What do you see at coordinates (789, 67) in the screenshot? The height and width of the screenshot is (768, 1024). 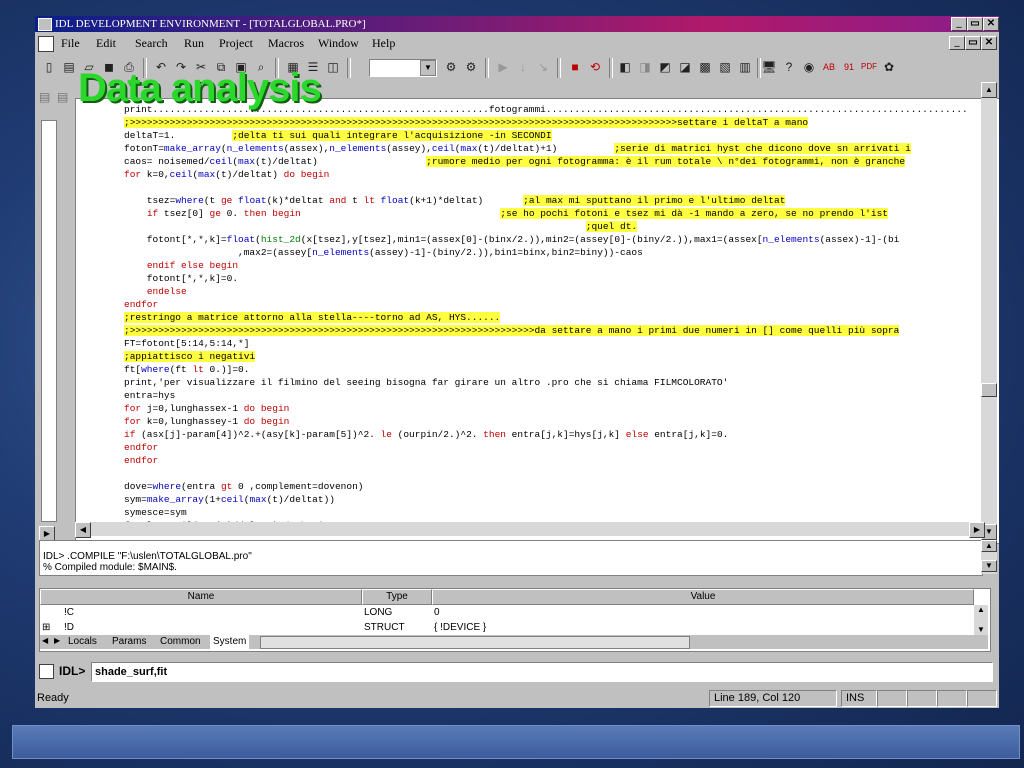 I see `help-cursor-icon: ?` at bounding box center [789, 67].